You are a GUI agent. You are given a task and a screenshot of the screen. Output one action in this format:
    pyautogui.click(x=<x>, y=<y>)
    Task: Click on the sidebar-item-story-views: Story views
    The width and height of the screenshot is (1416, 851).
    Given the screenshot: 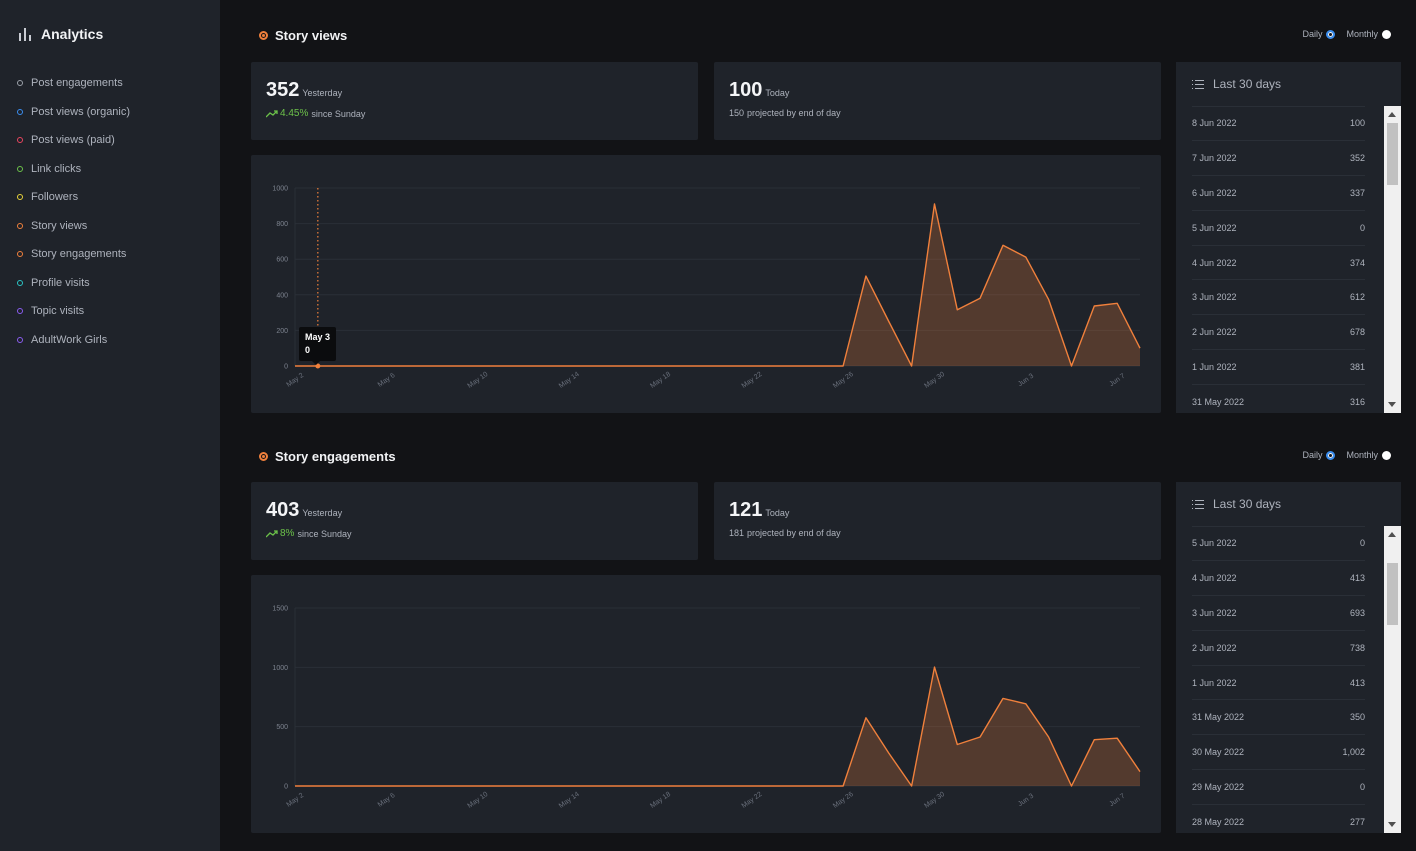 What is the action you would take?
    pyautogui.click(x=73, y=226)
    